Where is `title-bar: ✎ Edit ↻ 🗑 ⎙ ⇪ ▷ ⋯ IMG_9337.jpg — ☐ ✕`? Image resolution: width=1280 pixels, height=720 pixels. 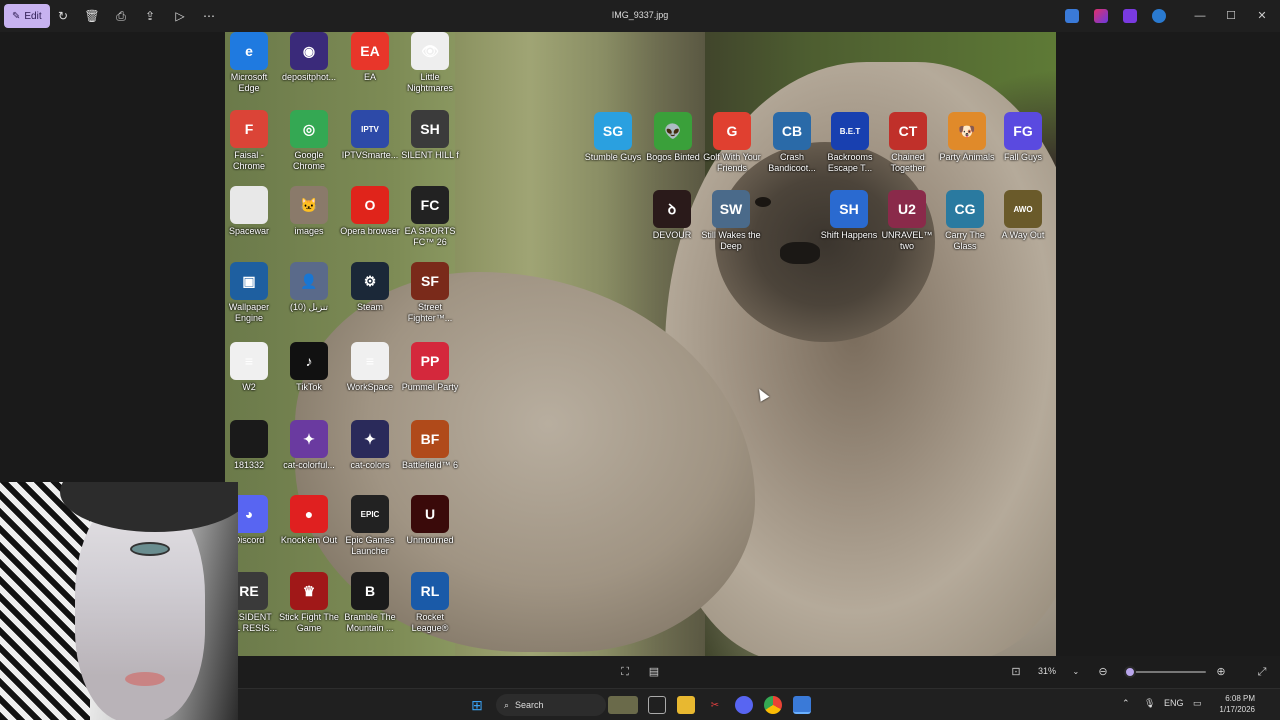
title-bar: ✎ Edit ↻ 🗑 ⎙ ⇪ ▷ ⋯ IMG_9337.jpg — ☐ ✕ is located at coordinates (640, 16).